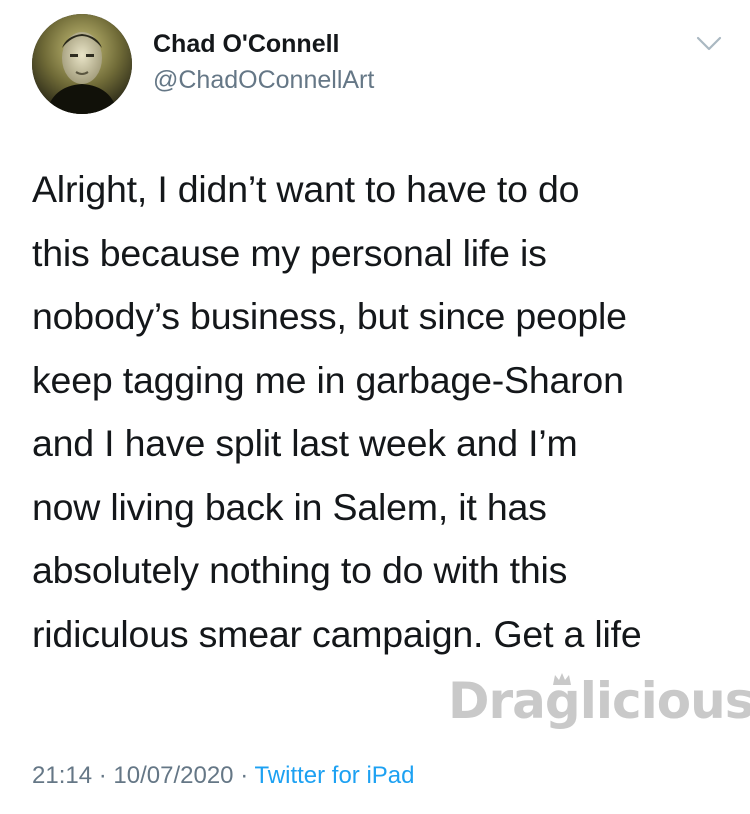 This screenshot has height=814, width=750. Describe the element at coordinates (263, 80) in the screenshot. I see `author-handle: @ChadOConnellArt` at that location.